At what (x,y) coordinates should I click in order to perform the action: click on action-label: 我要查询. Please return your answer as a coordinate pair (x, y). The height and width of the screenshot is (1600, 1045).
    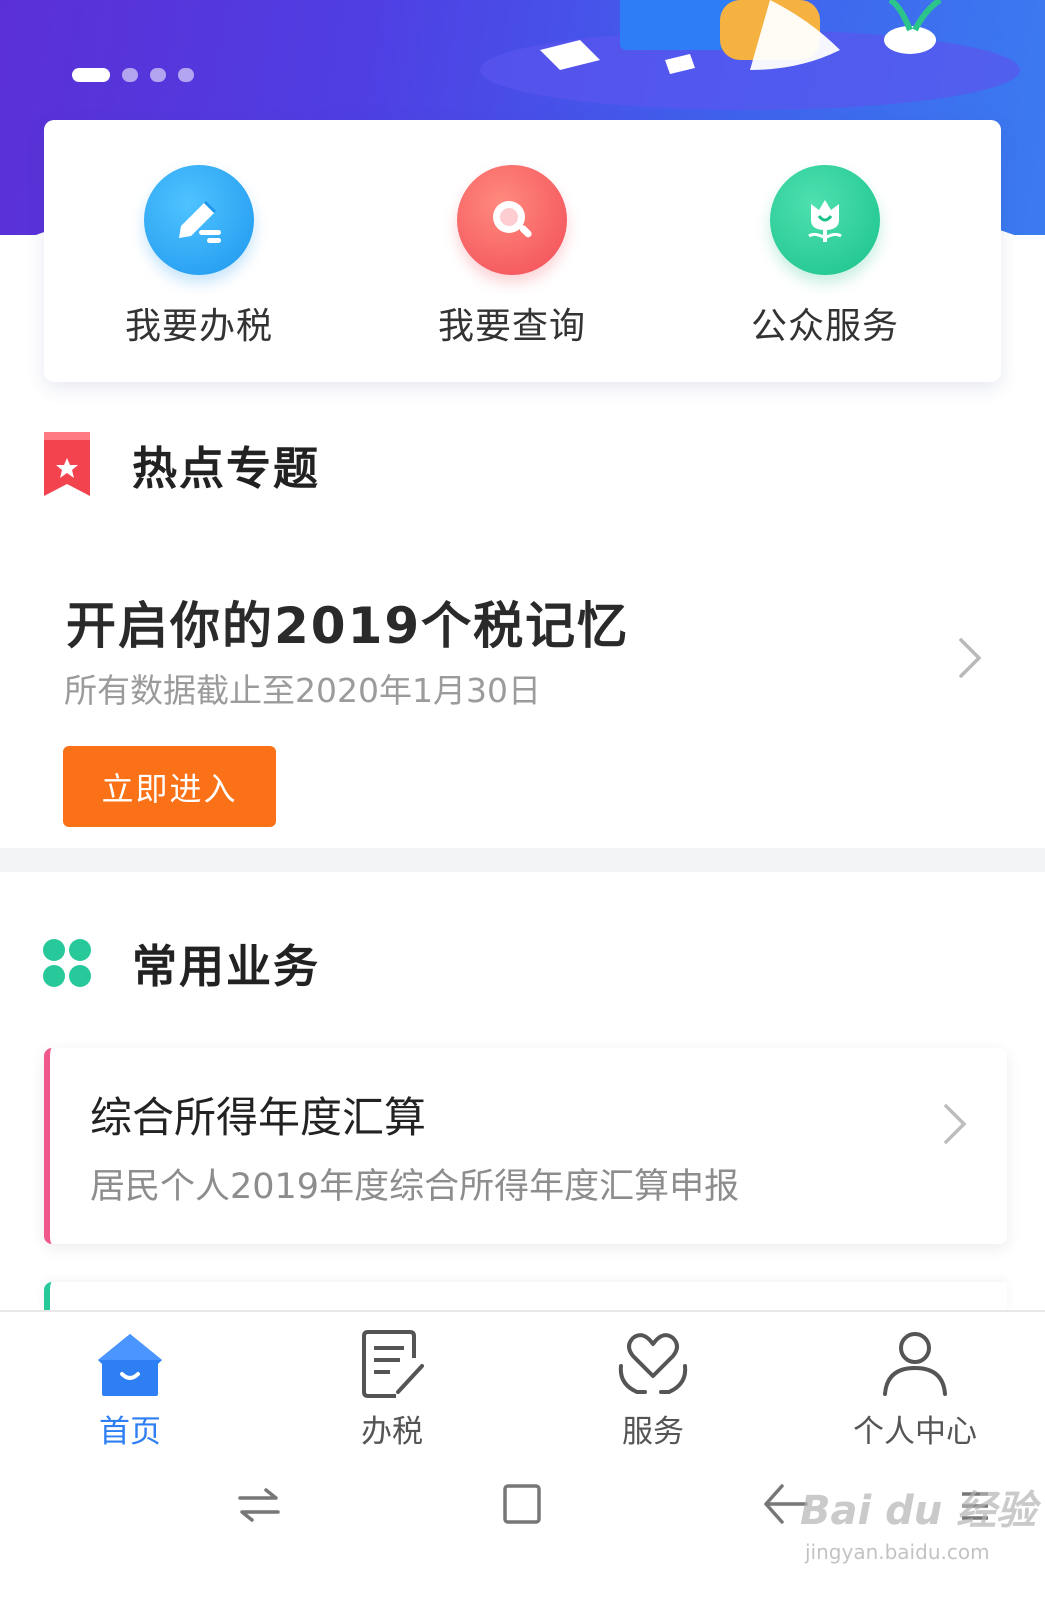
    Looking at the image, I should click on (511, 326).